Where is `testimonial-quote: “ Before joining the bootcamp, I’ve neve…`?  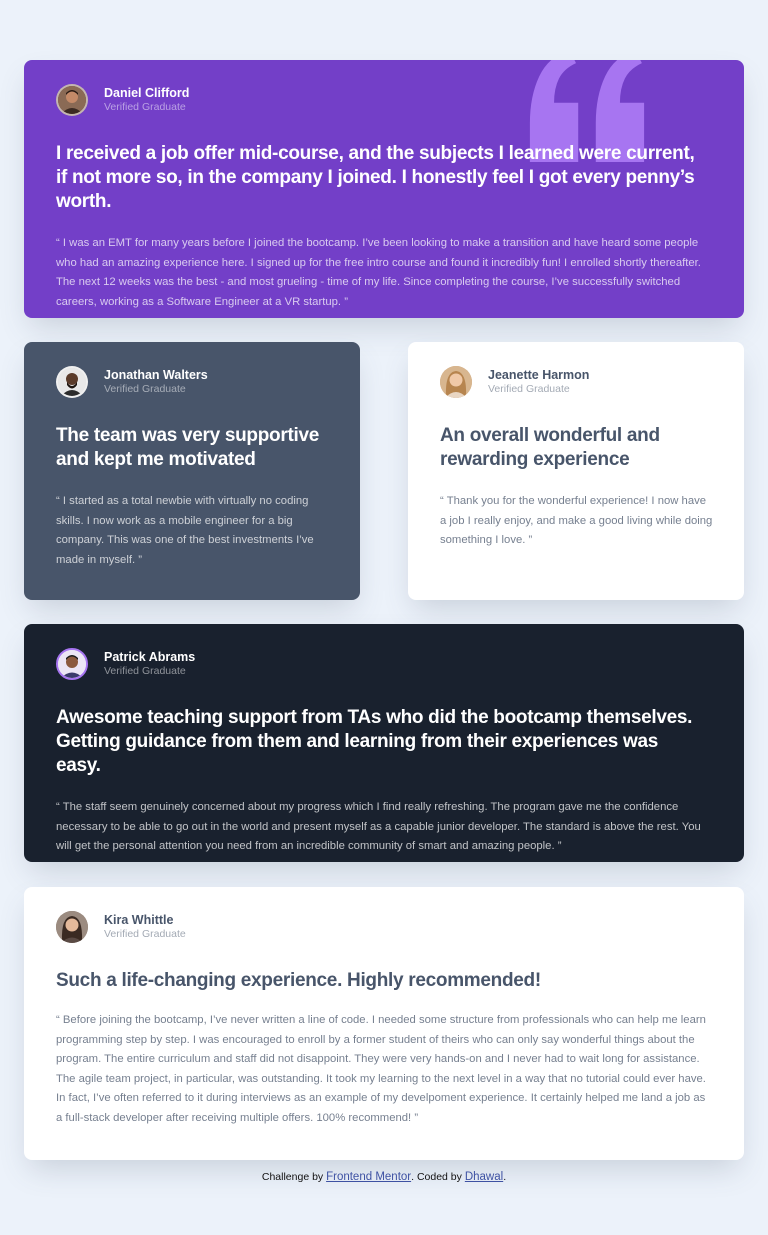
testimonial-quote: “ Before joining the bootcamp, I’ve neve… is located at coordinates (381, 1069).